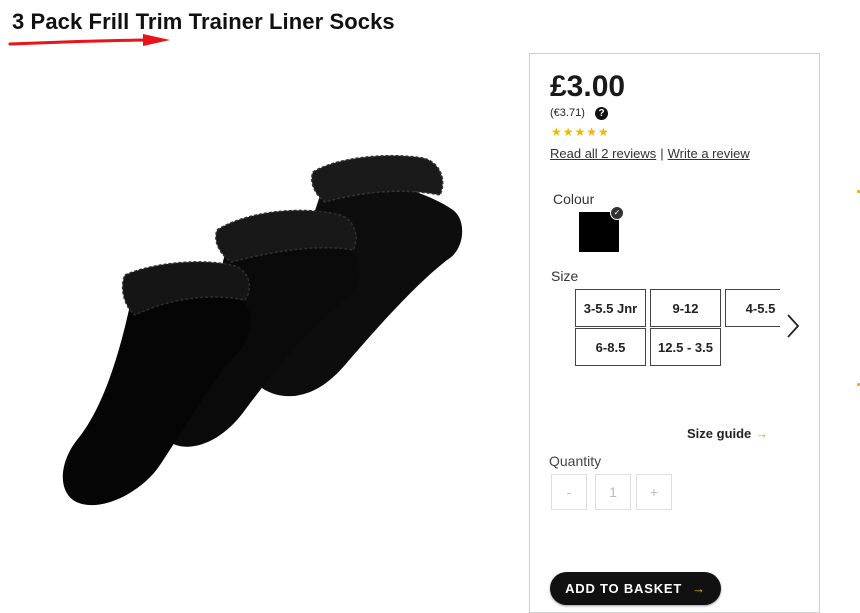 This screenshot has height=613, width=860. Describe the element at coordinates (588, 86) in the screenshot. I see `price: £3.00` at that location.